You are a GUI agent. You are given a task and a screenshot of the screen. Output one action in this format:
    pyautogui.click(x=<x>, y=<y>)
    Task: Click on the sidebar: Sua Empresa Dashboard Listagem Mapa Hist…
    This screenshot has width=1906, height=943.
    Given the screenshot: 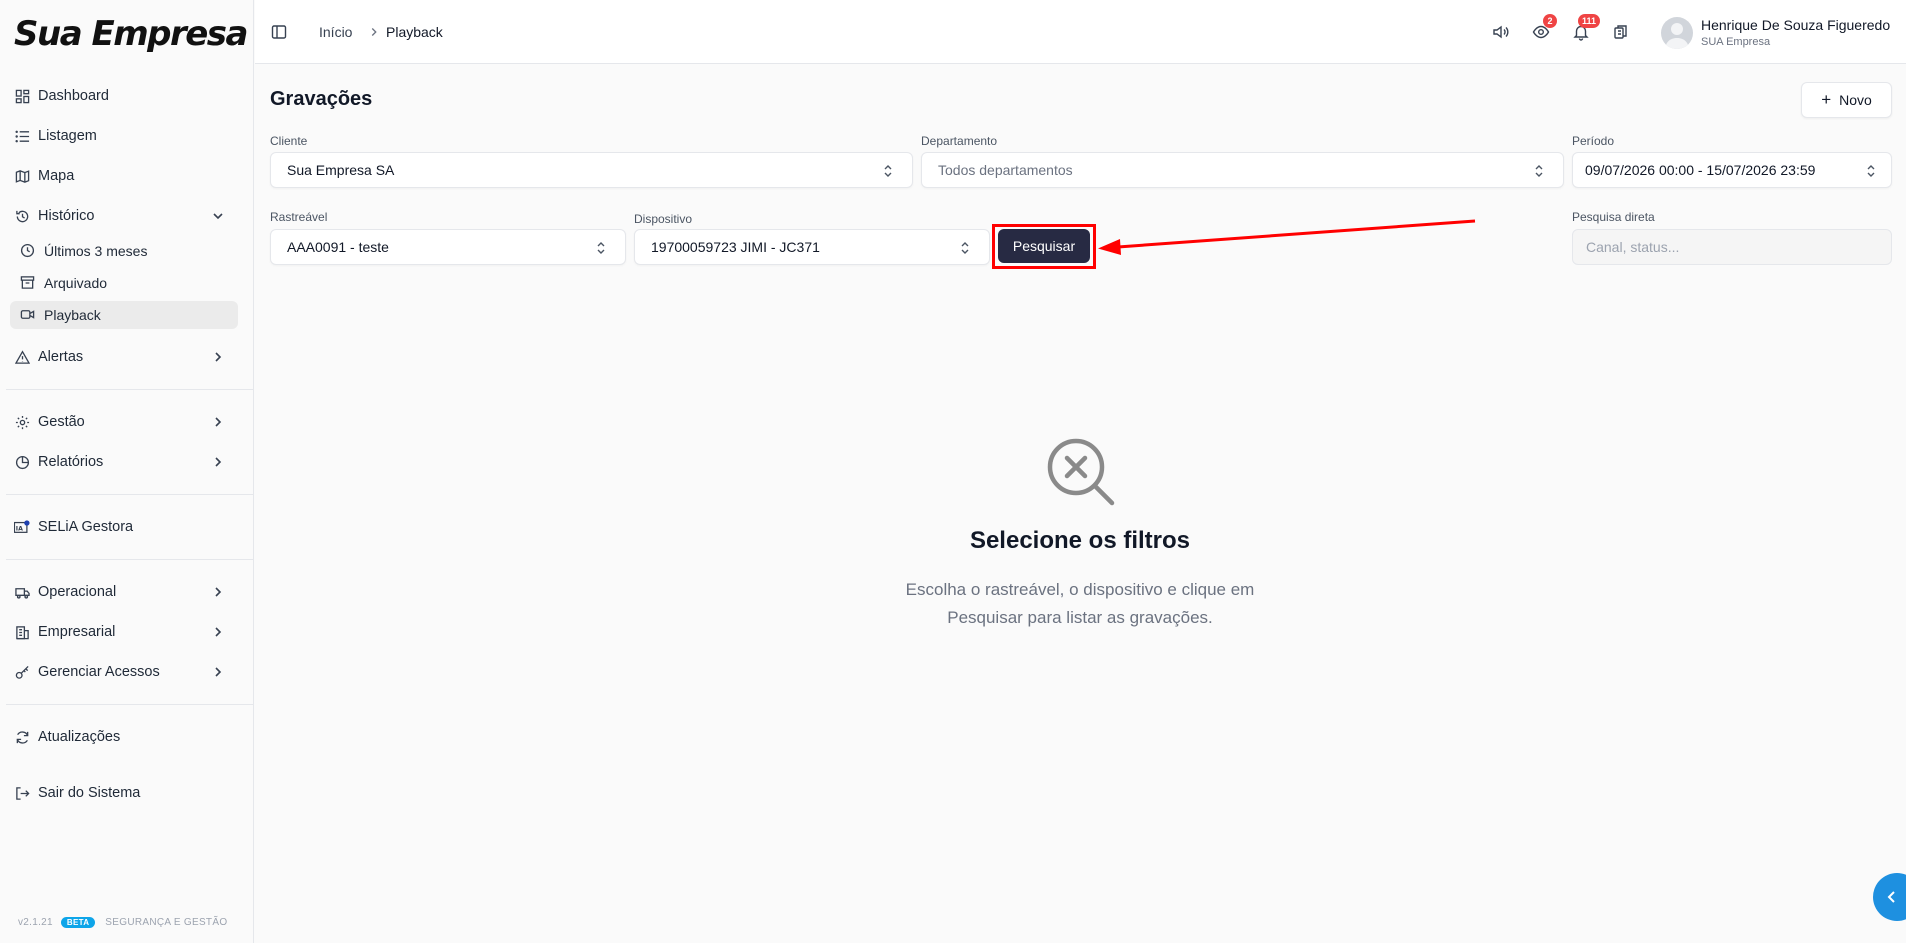 What is the action you would take?
    pyautogui.click(x=127, y=471)
    